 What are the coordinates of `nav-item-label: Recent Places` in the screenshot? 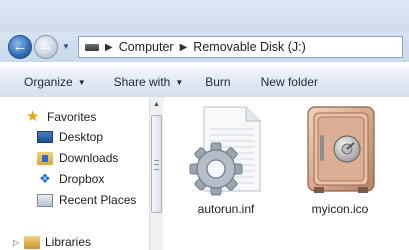 It's located at (98, 200).